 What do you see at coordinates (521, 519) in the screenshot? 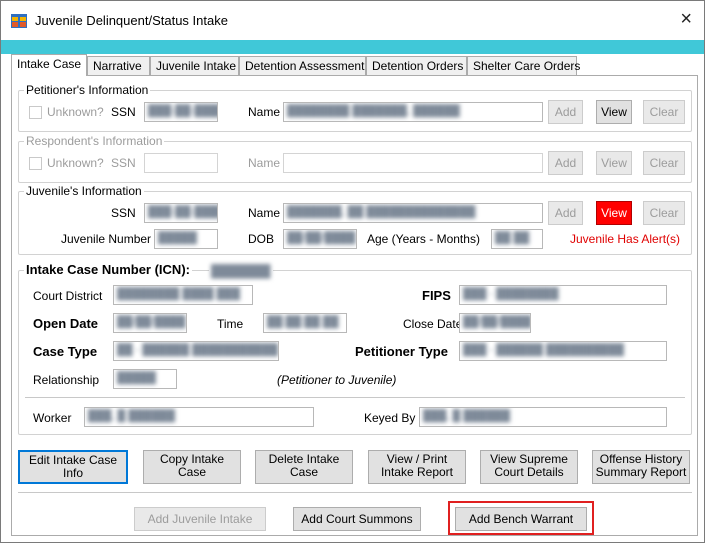
I see `add-bench-warrant-button: Add Bench Warrant` at bounding box center [521, 519].